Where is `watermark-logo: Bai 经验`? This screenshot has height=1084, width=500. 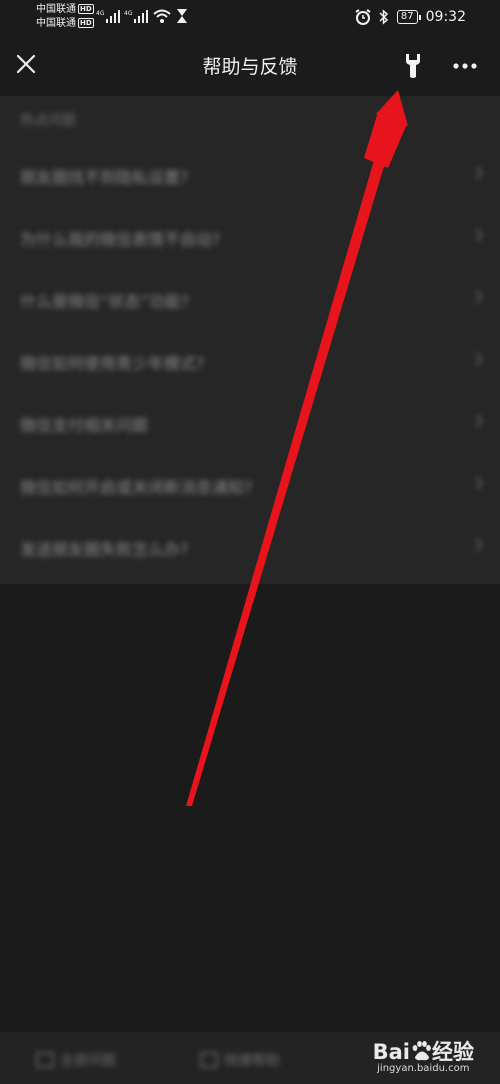
watermark-logo: Bai 经验 is located at coordinates (423, 1051).